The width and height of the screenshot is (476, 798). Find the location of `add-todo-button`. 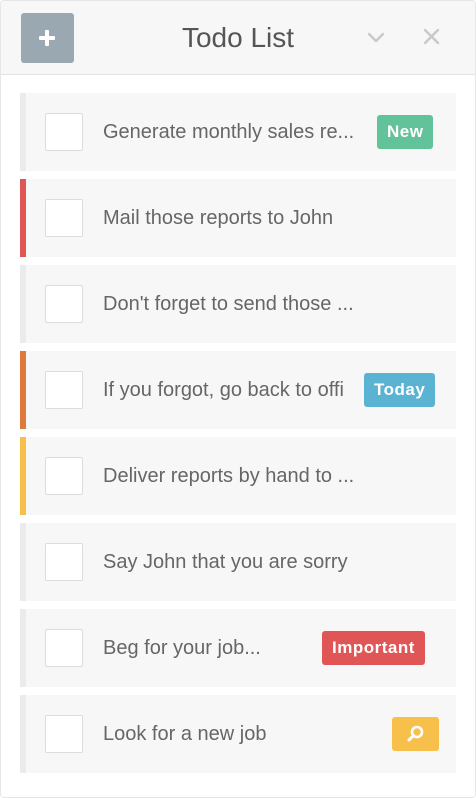

add-todo-button is located at coordinates (47, 38).